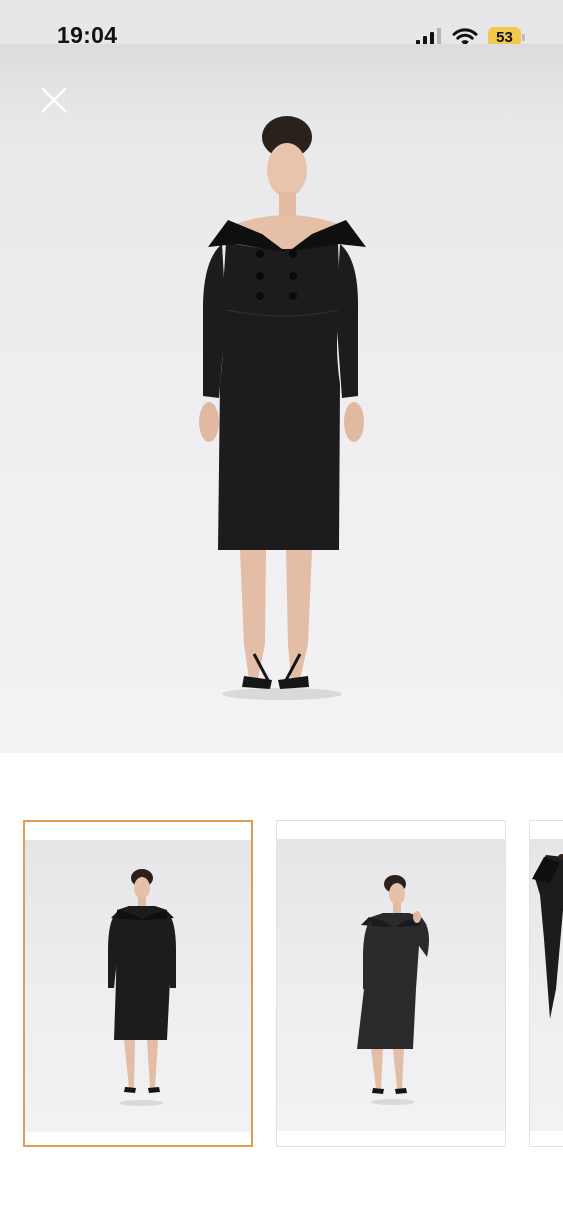 The height and width of the screenshot is (1219, 563). Describe the element at coordinates (282, 408) in the screenshot. I see `model-photo` at that location.